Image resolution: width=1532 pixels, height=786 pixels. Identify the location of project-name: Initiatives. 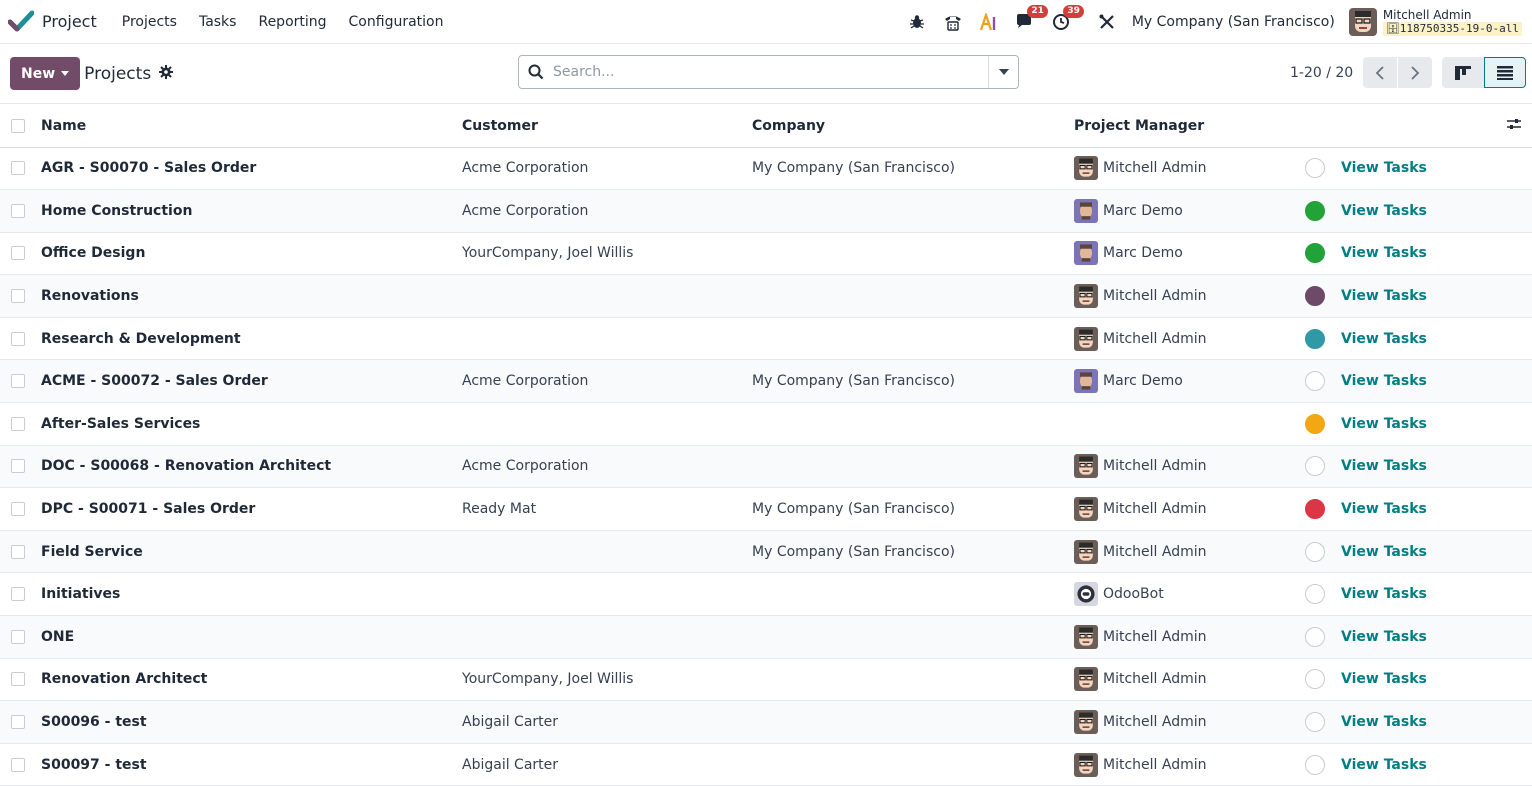
(251, 594).